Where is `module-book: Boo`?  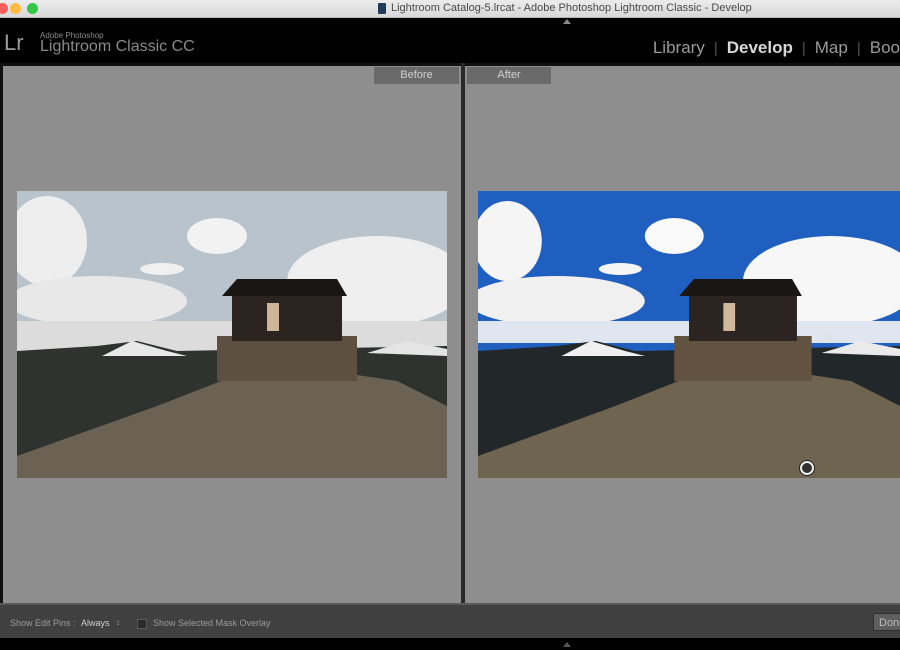
module-book: Boo is located at coordinates (885, 48).